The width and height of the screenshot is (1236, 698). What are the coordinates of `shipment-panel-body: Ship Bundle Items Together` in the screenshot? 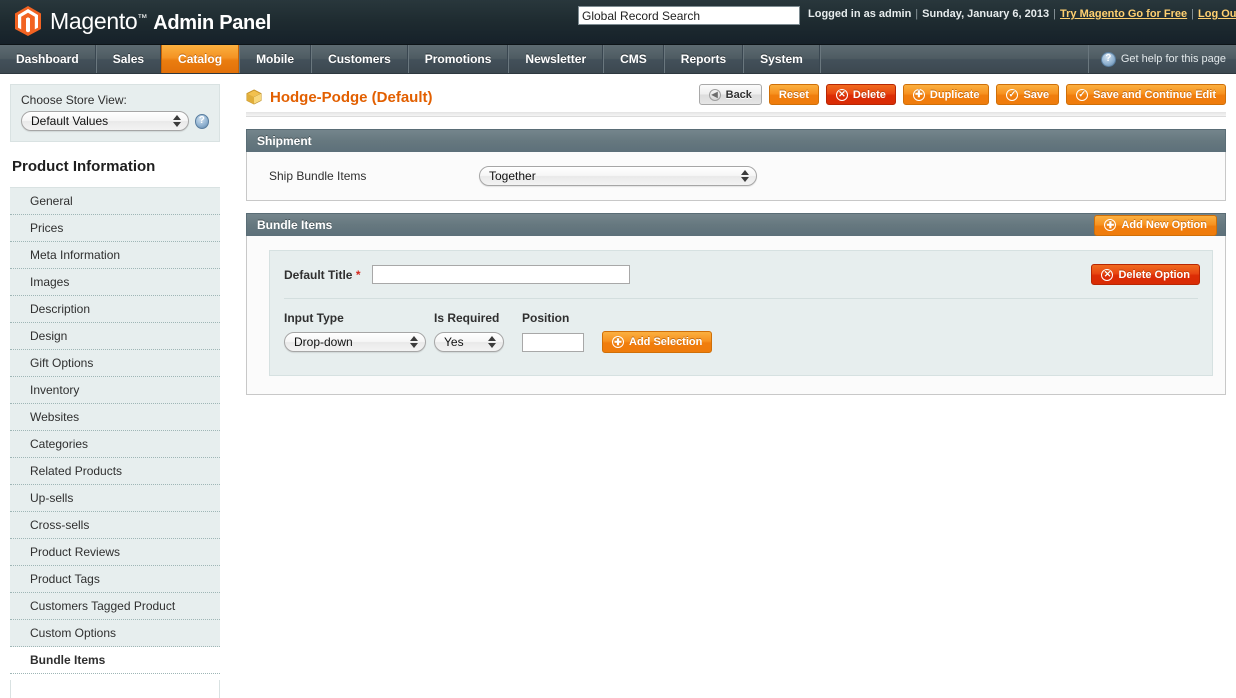 It's located at (736, 176).